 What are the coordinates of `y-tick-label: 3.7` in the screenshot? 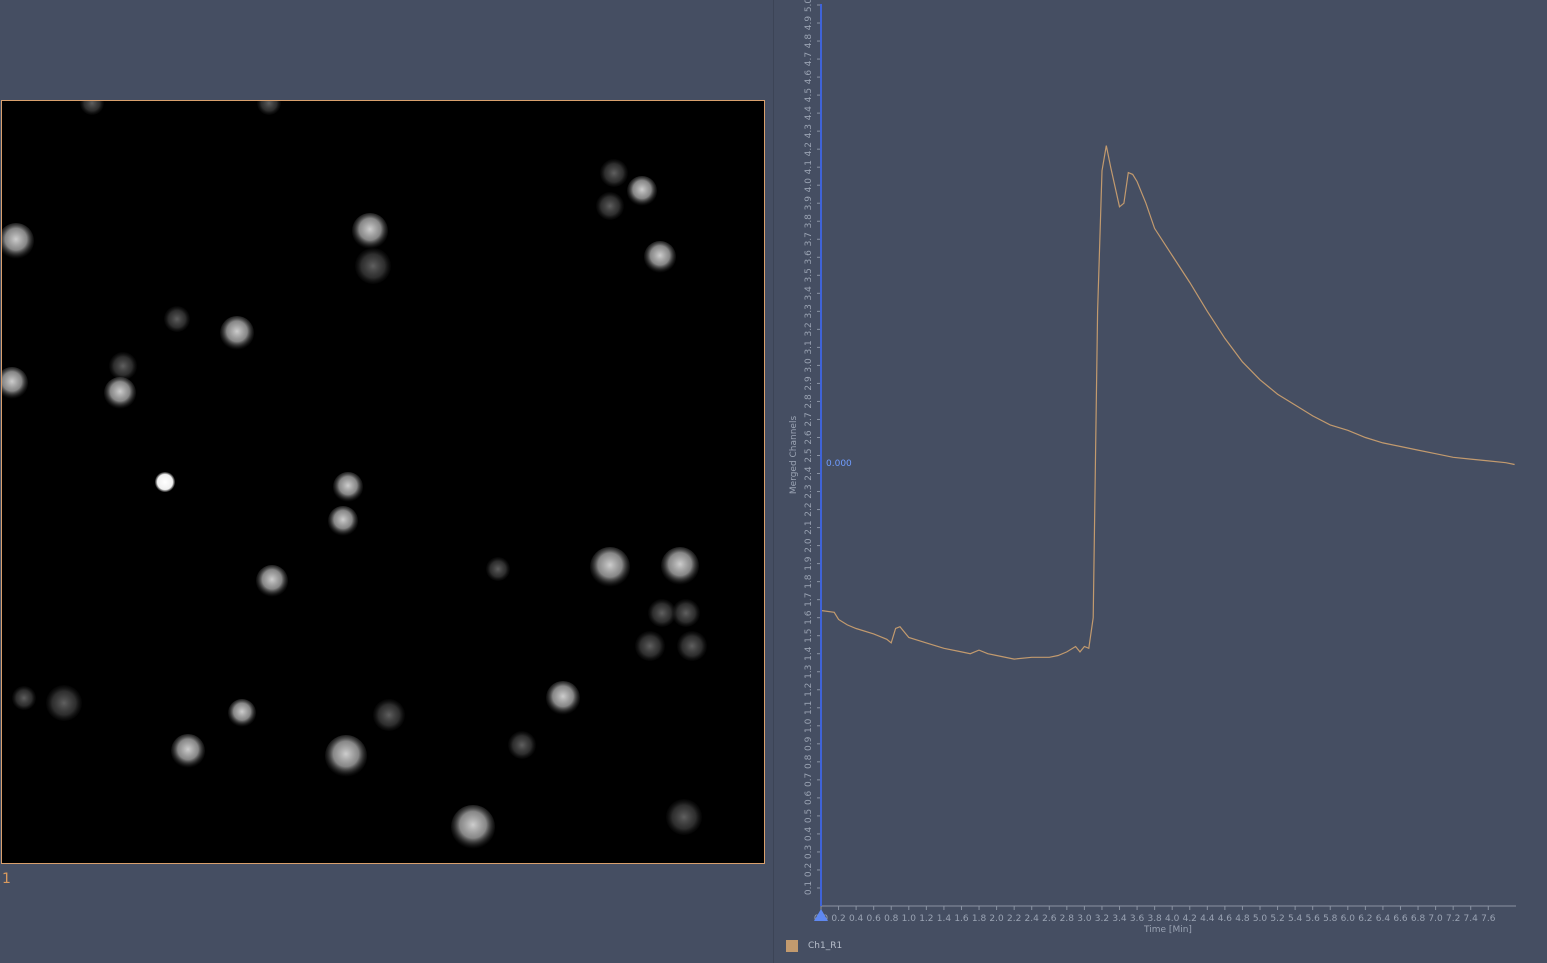 It's located at (809, 239).